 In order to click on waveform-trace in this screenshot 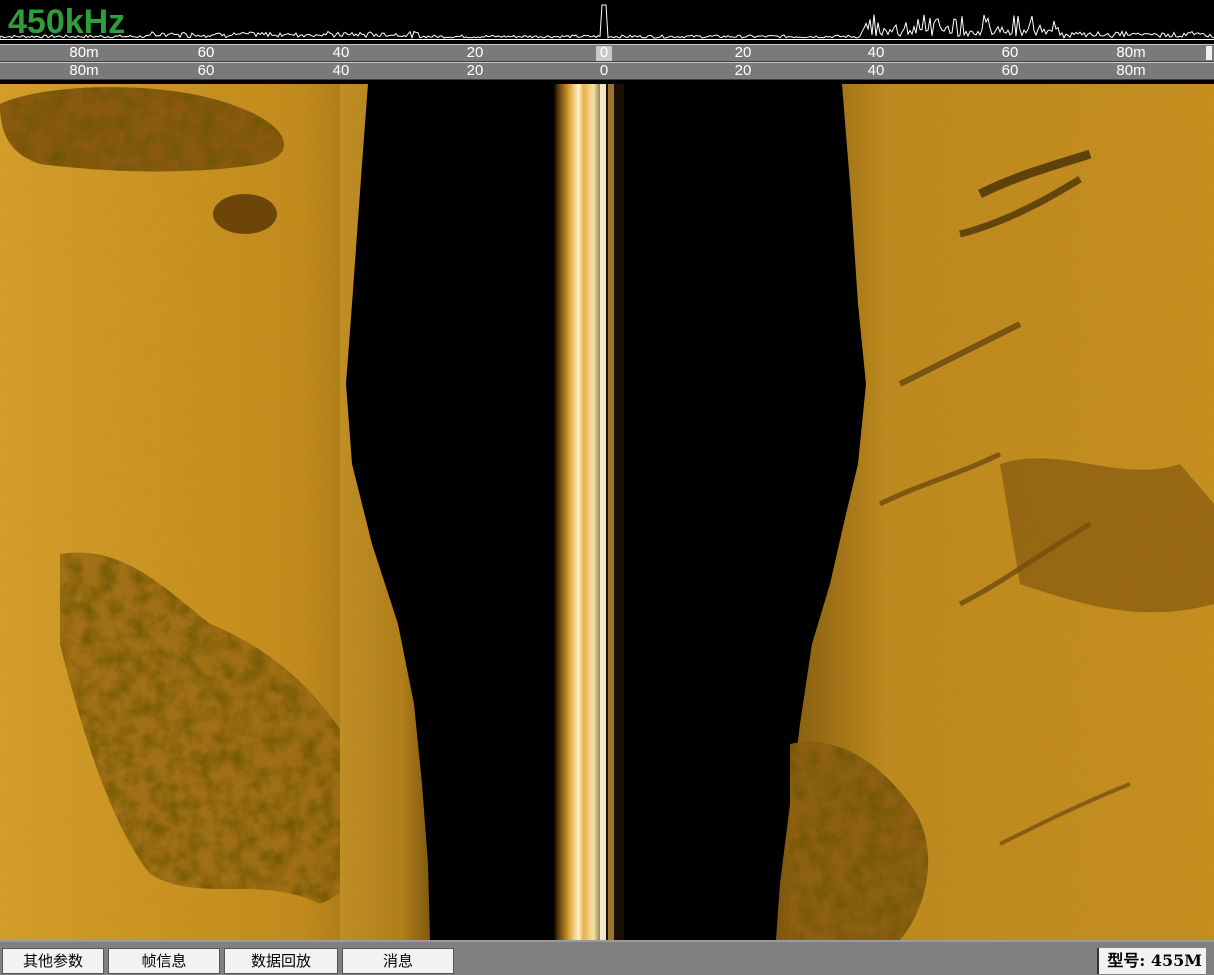, I will do `click(607, 22)`.